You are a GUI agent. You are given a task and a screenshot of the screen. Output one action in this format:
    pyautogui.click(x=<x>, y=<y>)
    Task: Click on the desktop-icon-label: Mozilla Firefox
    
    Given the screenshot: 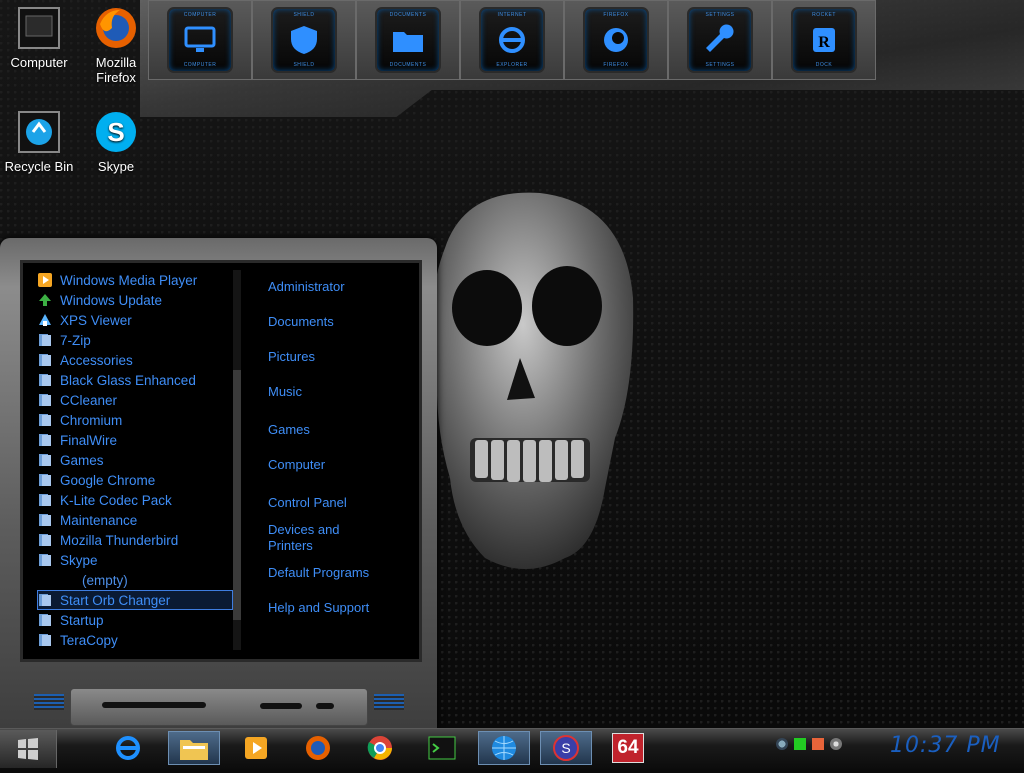 What is the action you would take?
    pyautogui.click(x=116, y=70)
    